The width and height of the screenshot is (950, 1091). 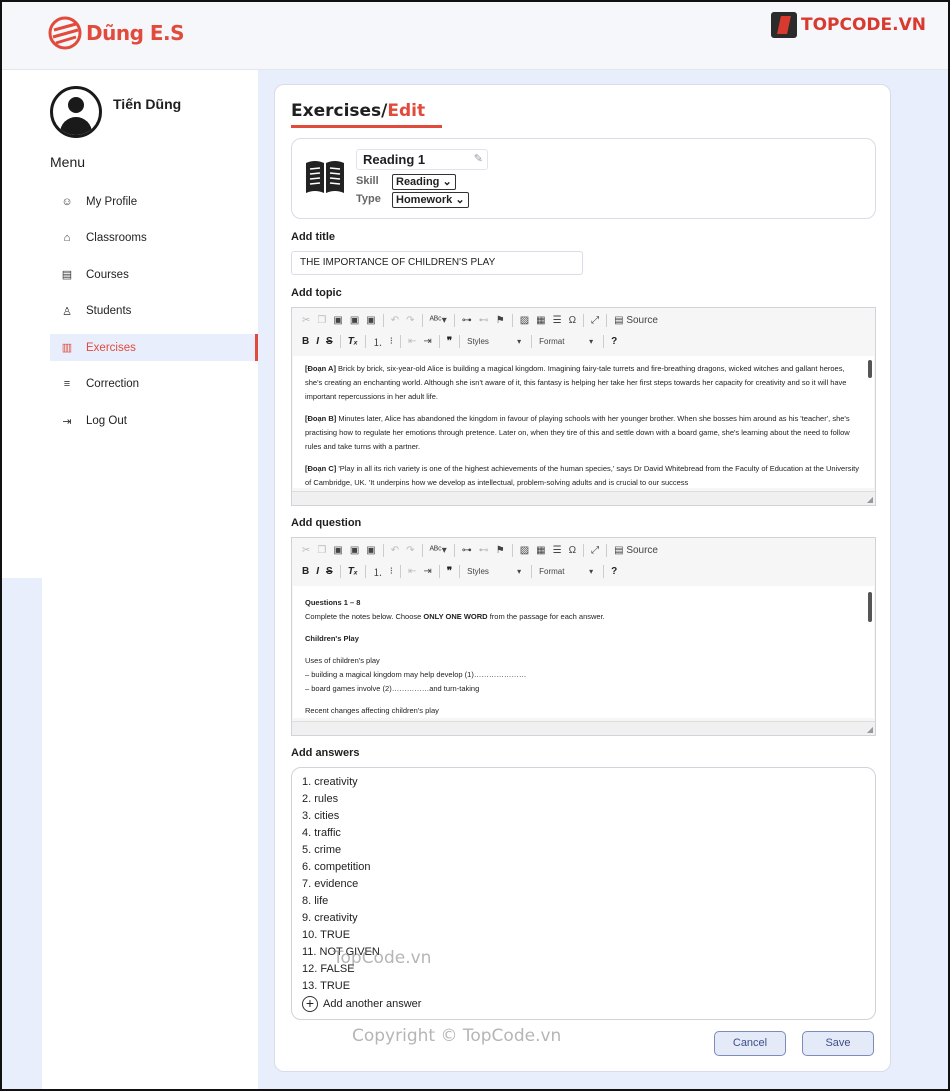 What do you see at coordinates (339, 111) in the screenshot?
I see `page-title-main: Exercises/` at bounding box center [339, 111].